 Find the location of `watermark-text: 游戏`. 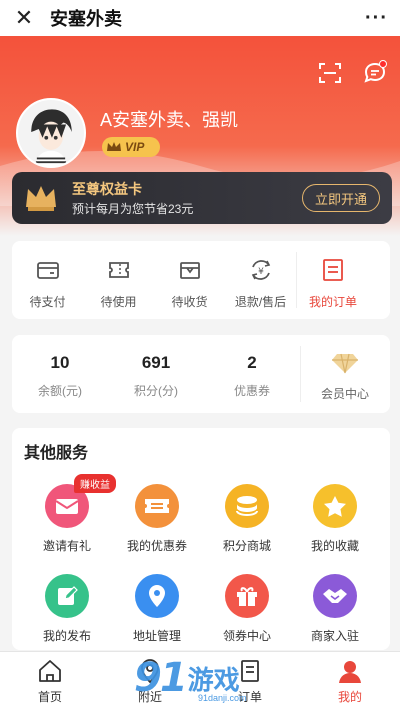

watermark-text: 游戏 is located at coordinates (213, 679).